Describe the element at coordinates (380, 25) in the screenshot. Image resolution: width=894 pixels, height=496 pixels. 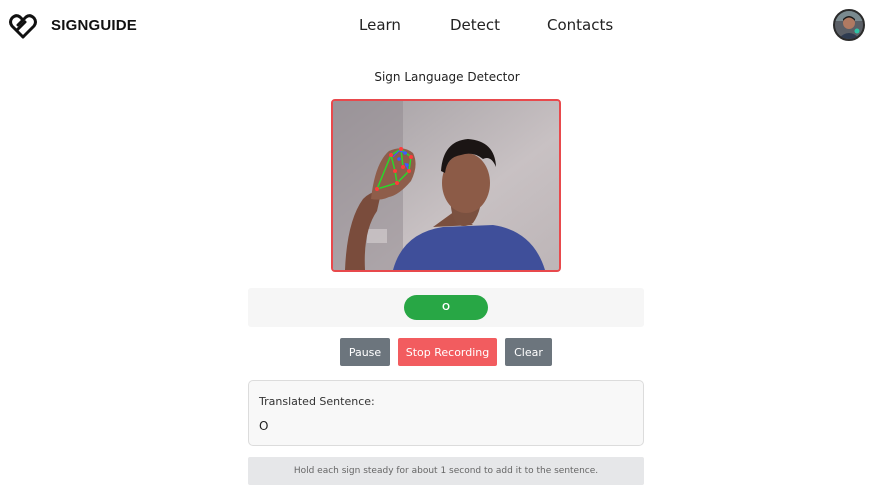
I see `nav-link-learn: Learn` at that location.